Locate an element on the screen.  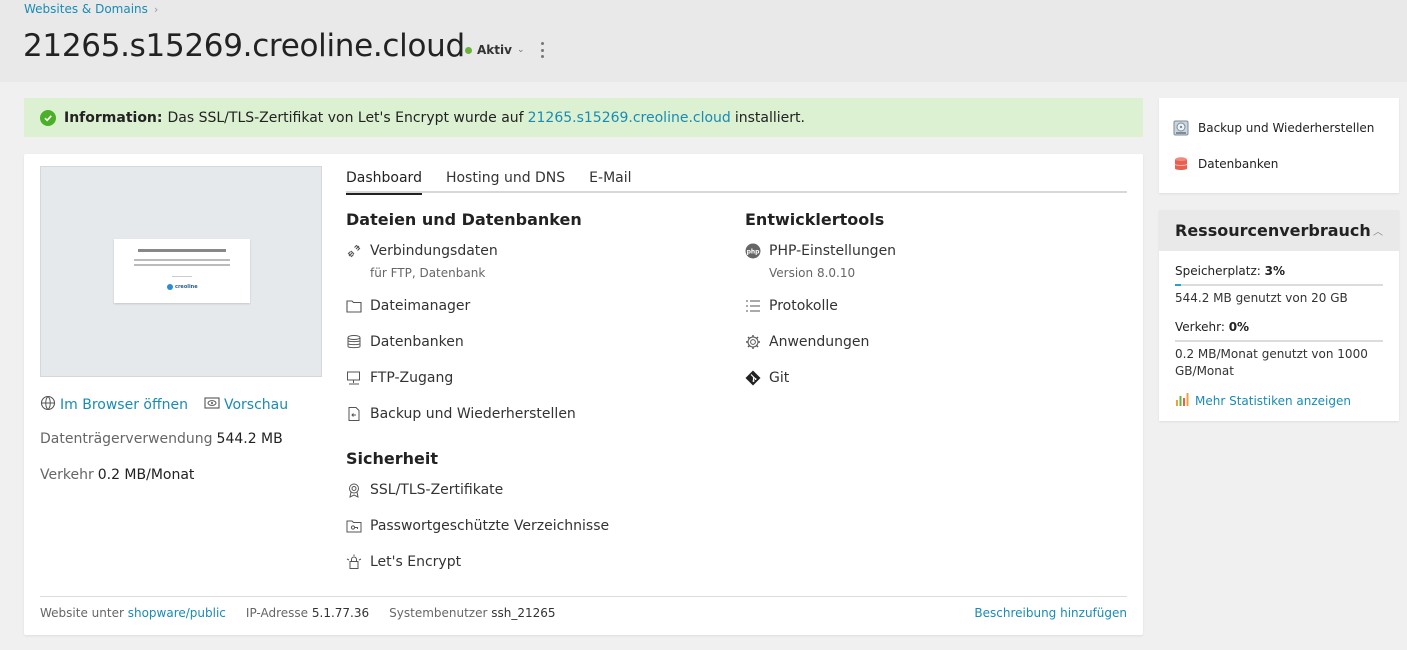
protected-directories-link: Passwortgeschützte Verzeichnisse is located at coordinates (477, 526).